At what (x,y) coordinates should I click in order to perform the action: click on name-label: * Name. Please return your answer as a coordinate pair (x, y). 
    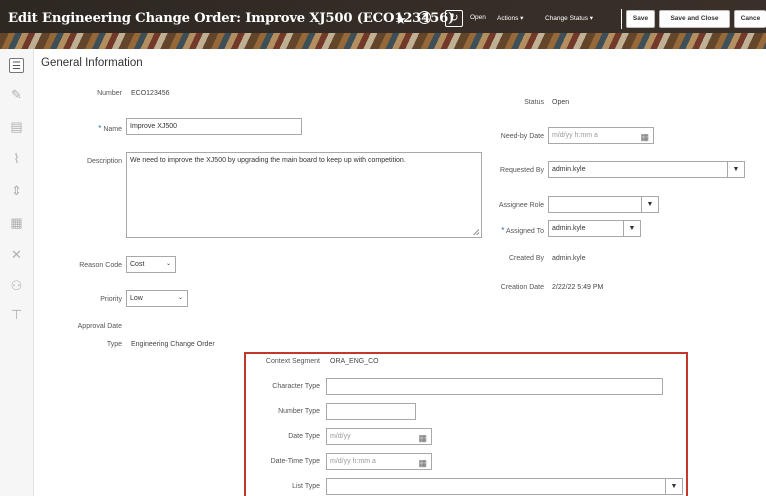
    Looking at the image, I should click on (110, 128).